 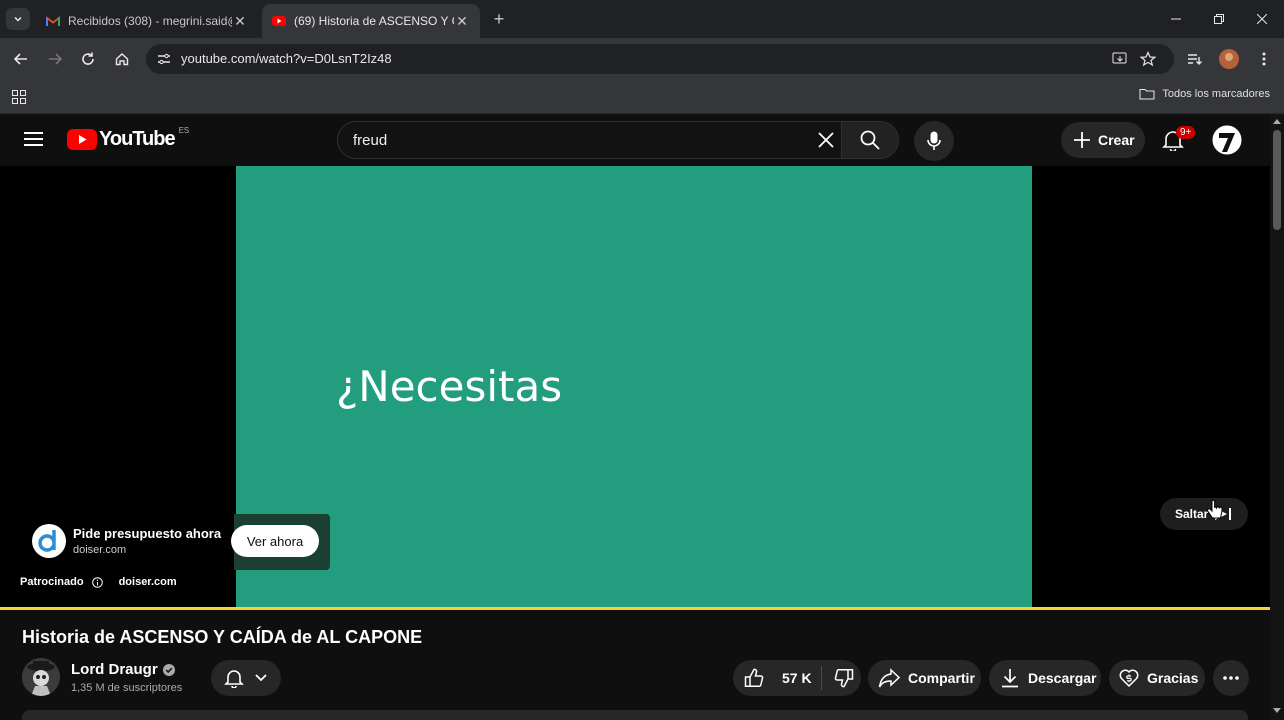 I want to click on share-icon, so click(x=889, y=678).